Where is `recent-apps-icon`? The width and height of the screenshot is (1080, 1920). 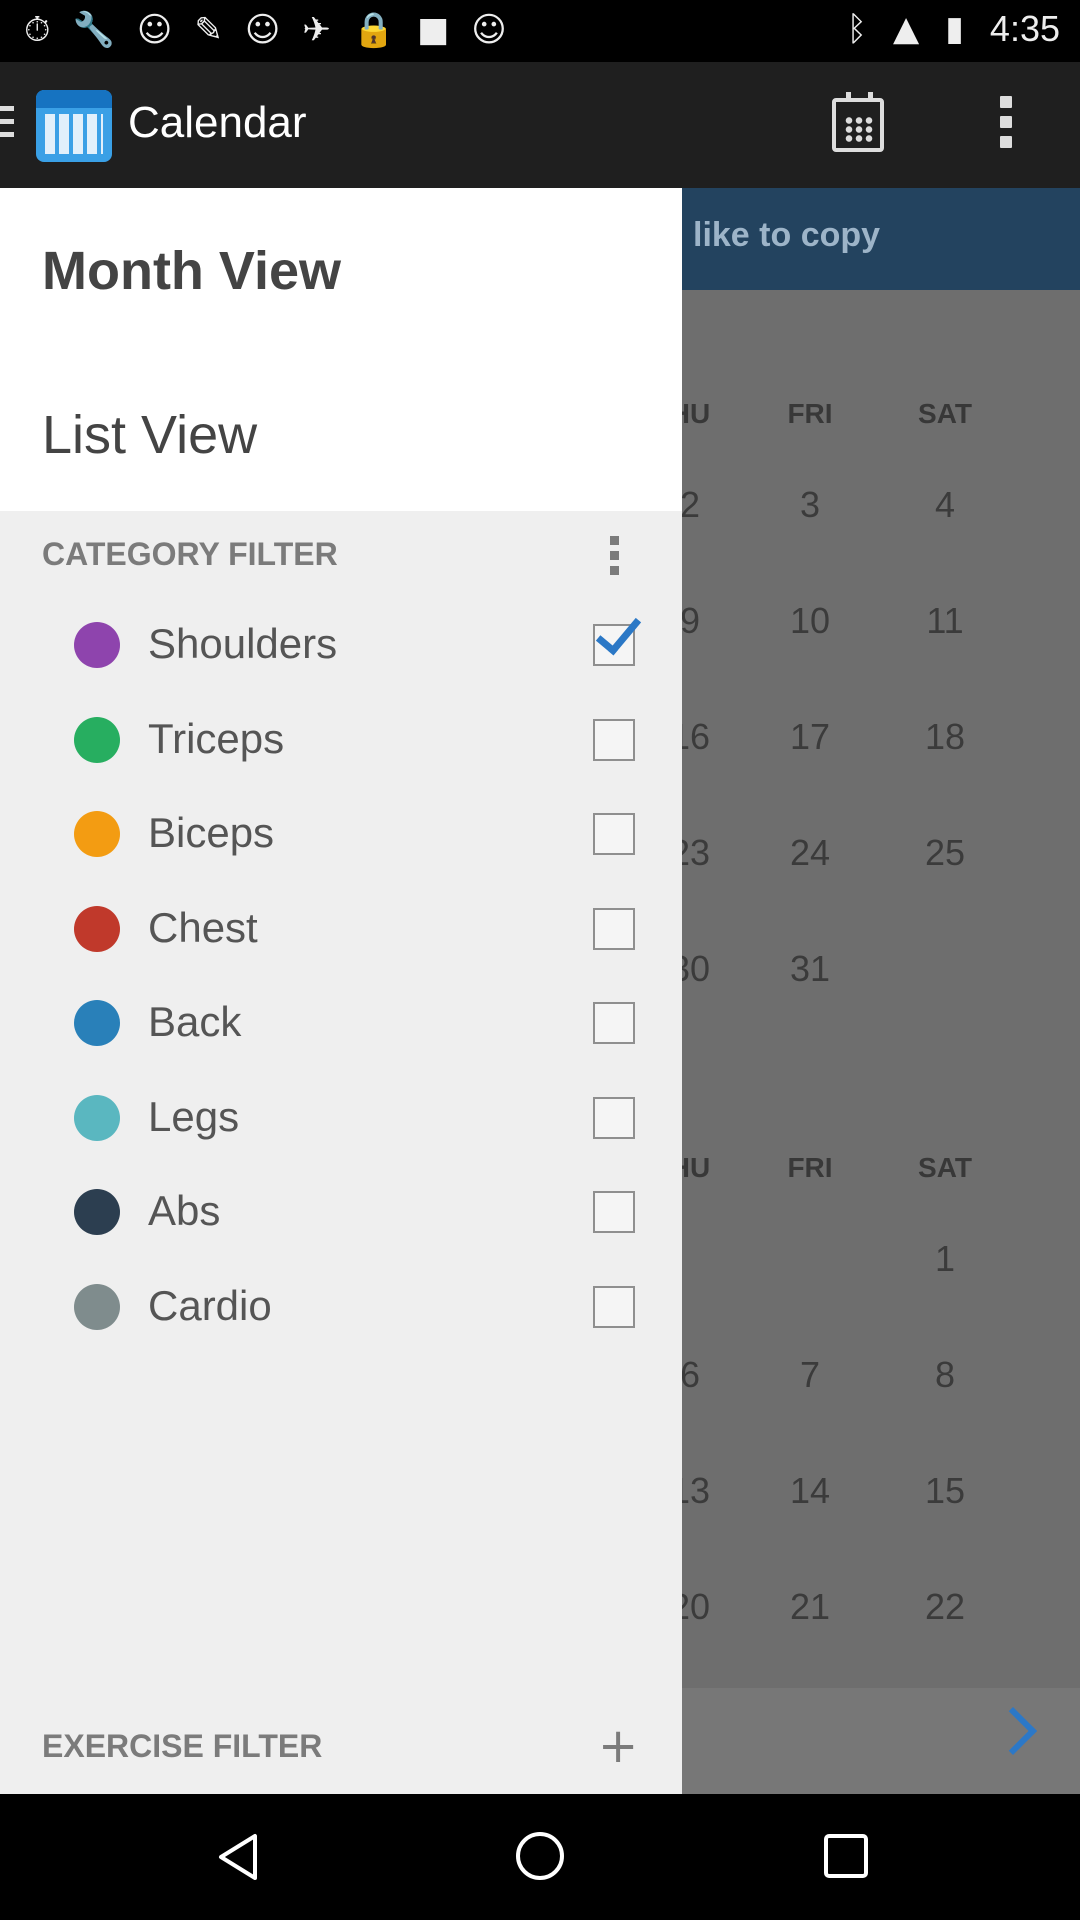
recent-apps-icon is located at coordinates (846, 1856).